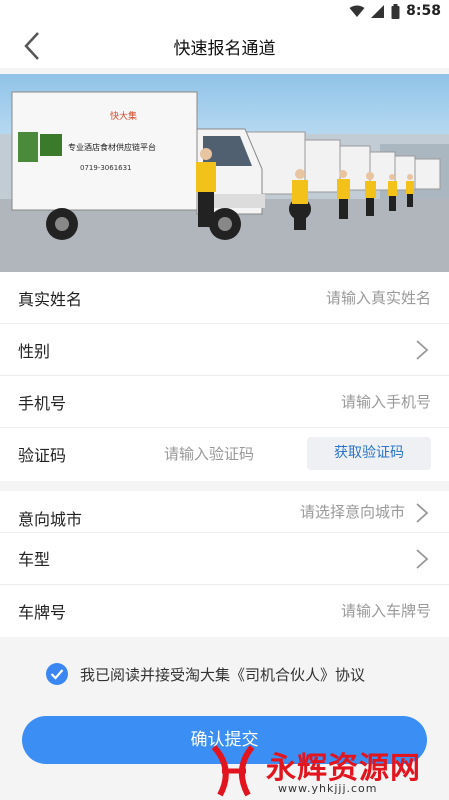 This screenshot has width=449, height=800. Describe the element at coordinates (42, 612) in the screenshot. I see `plate-label: 车牌号` at that location.